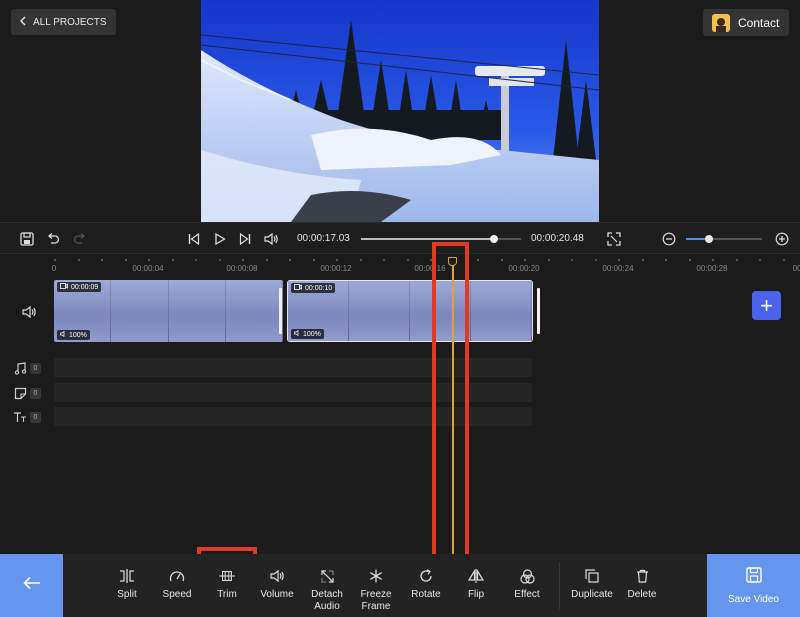  I want to click on volume-label: Volume, so click(277, 594).